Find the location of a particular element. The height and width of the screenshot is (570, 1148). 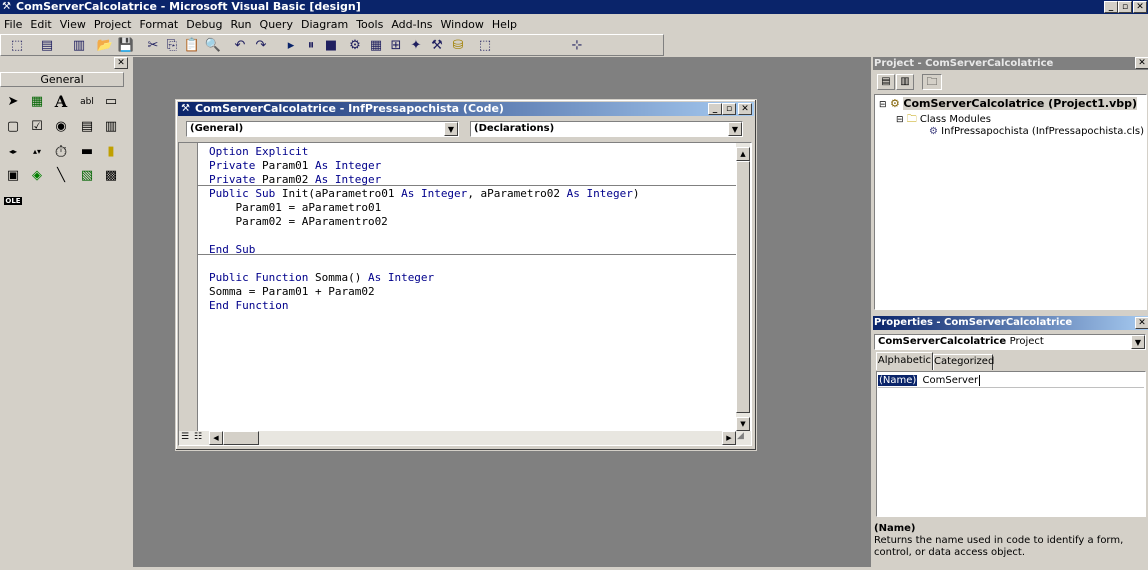

project-explorer-icon: ⚙ is located at coordinates (355, 46).